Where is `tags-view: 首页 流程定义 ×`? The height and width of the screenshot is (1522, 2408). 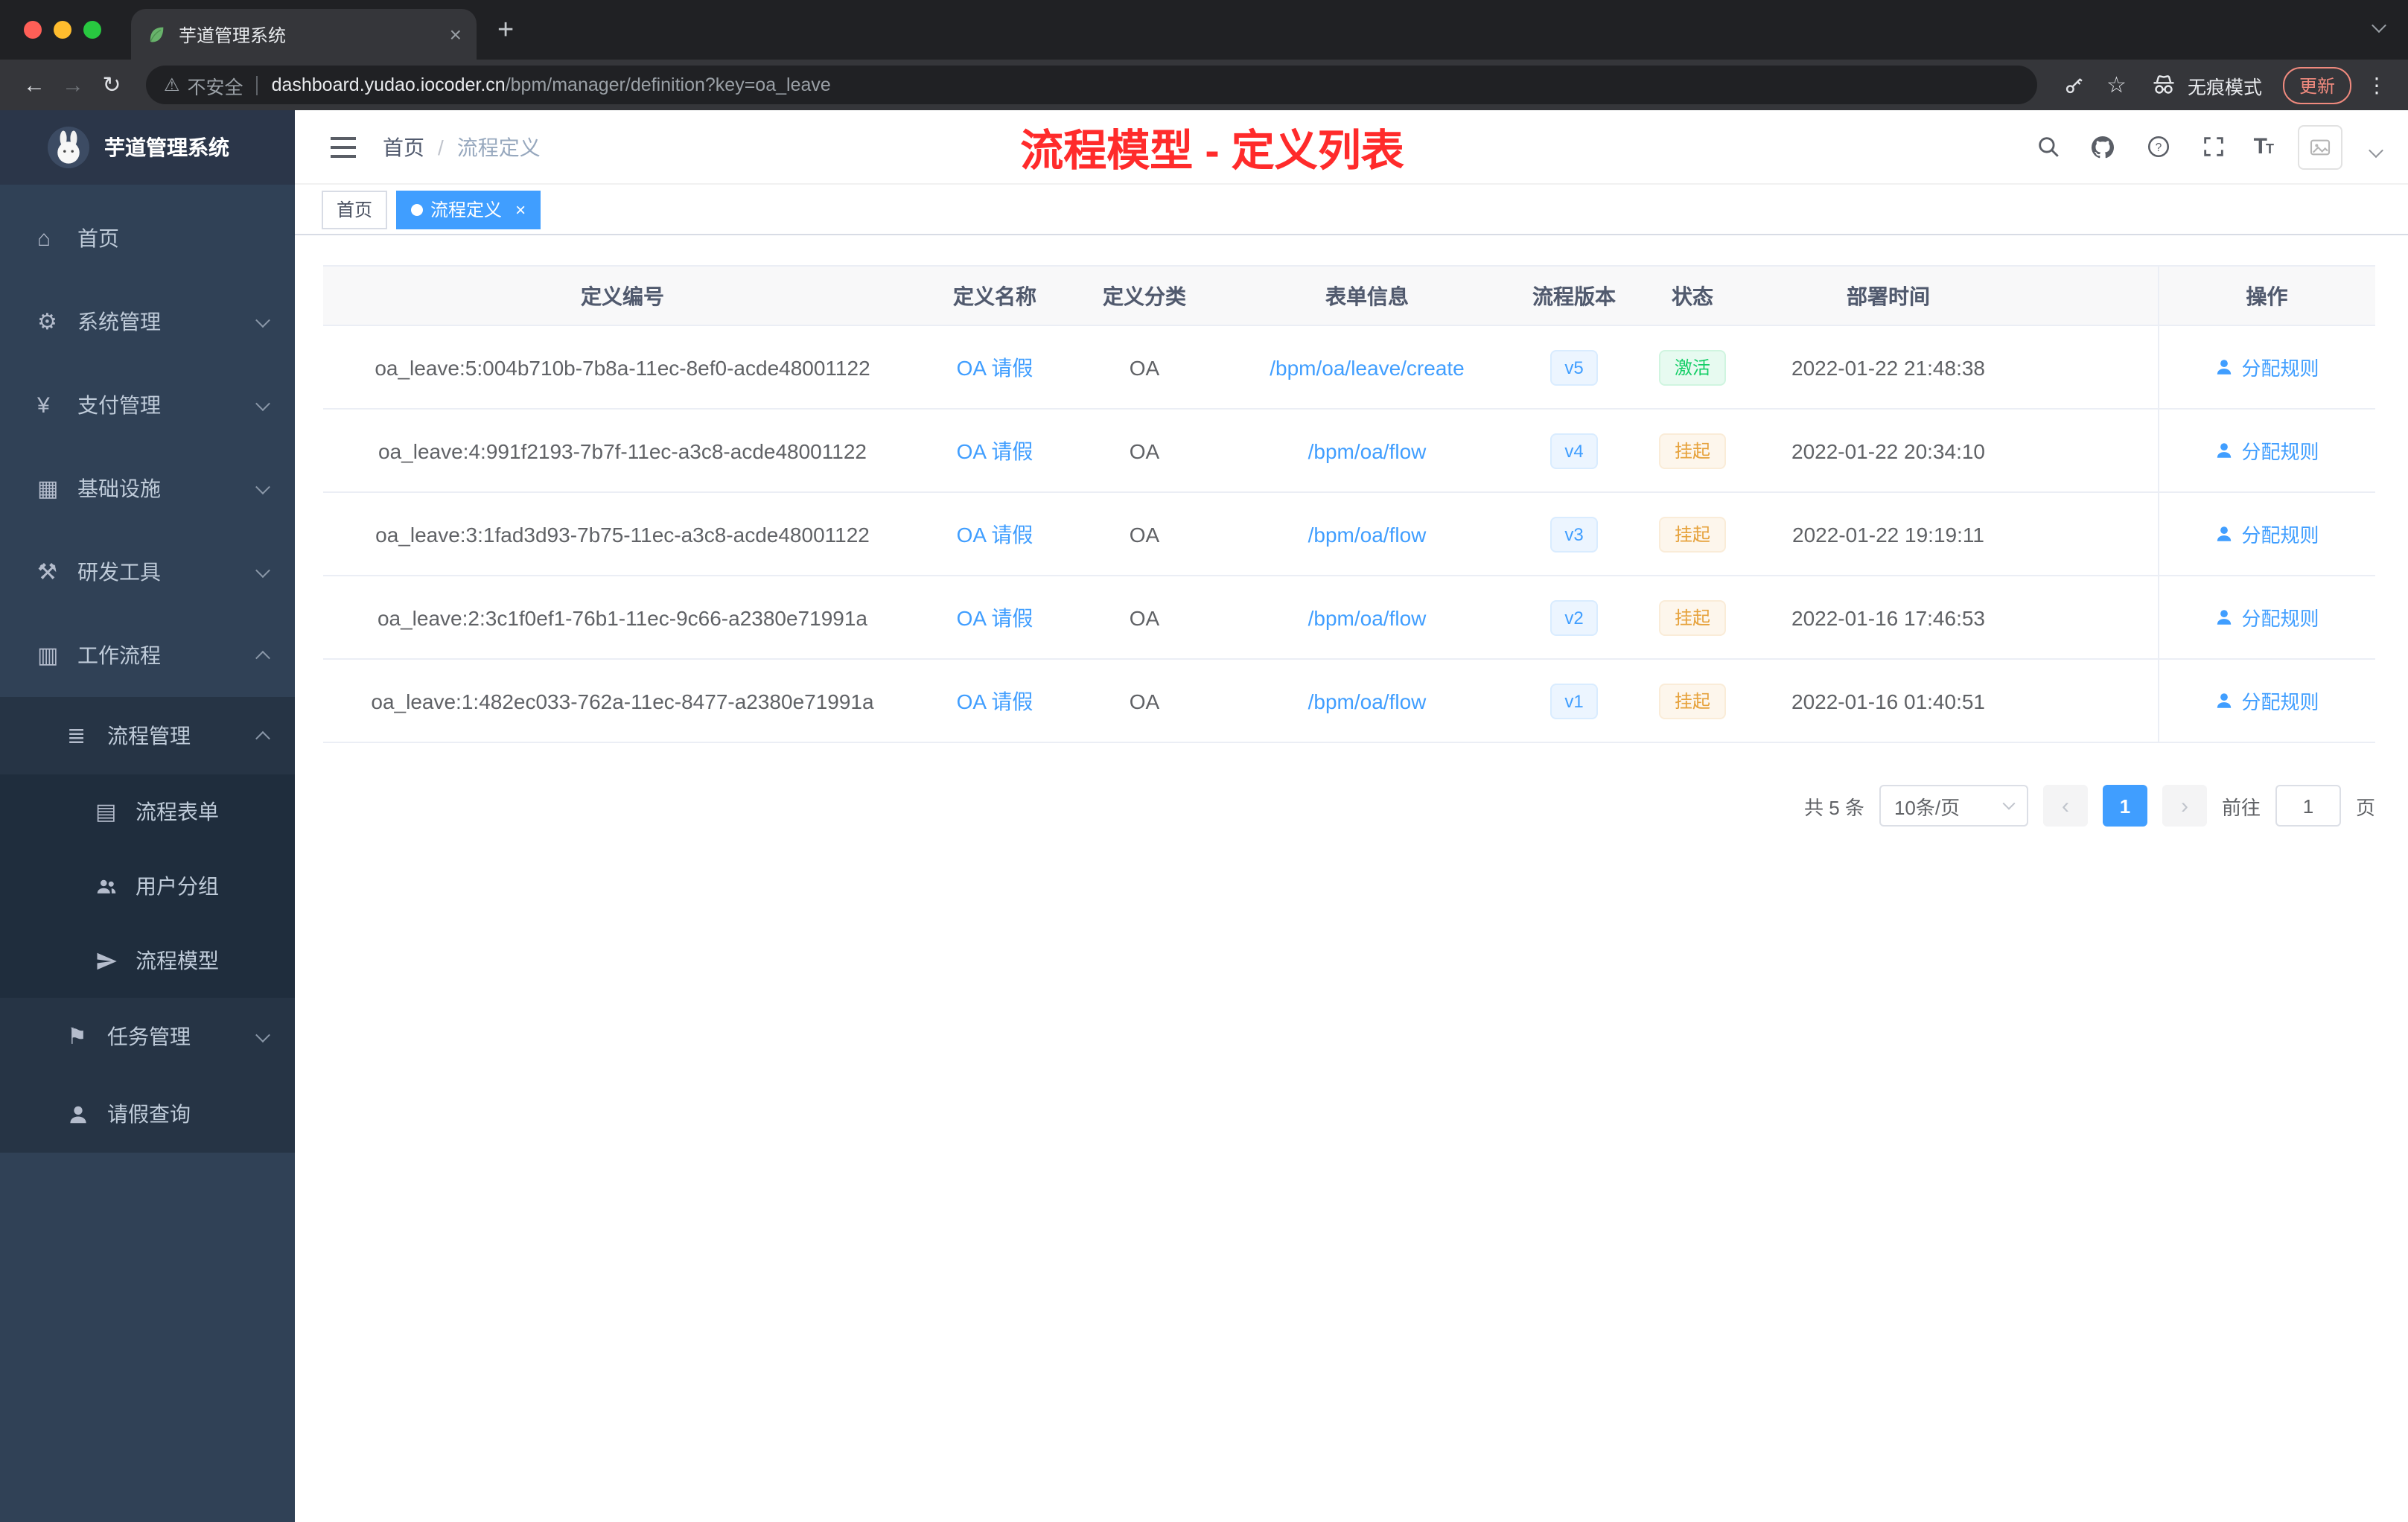 tags-view: 首页 流程定义 × is located at coordinates (1351, 210).